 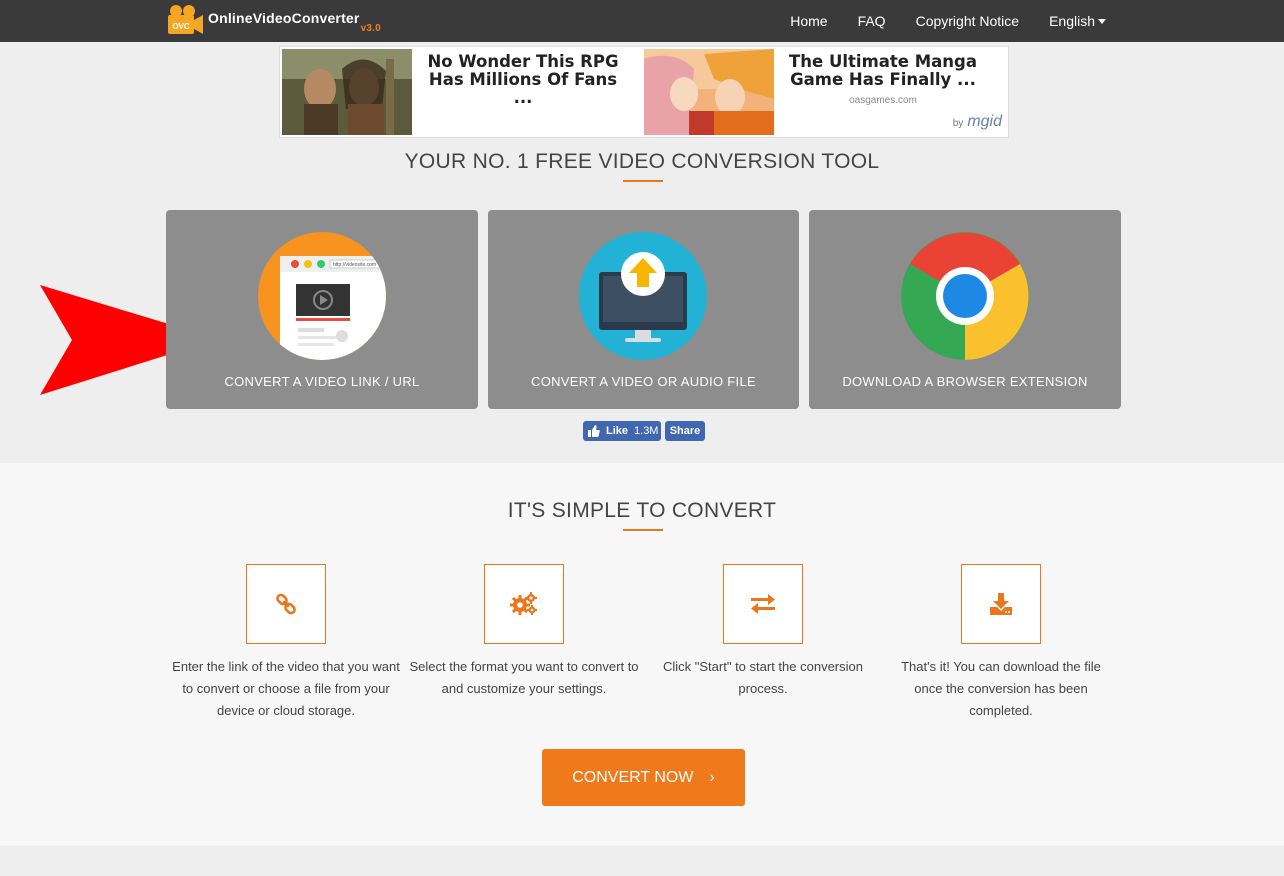 What do you see at coordinates (633, 777) in the screenshot?
I see `convert-now-label: CONVERT NOW` at bounding box center [633, 777].